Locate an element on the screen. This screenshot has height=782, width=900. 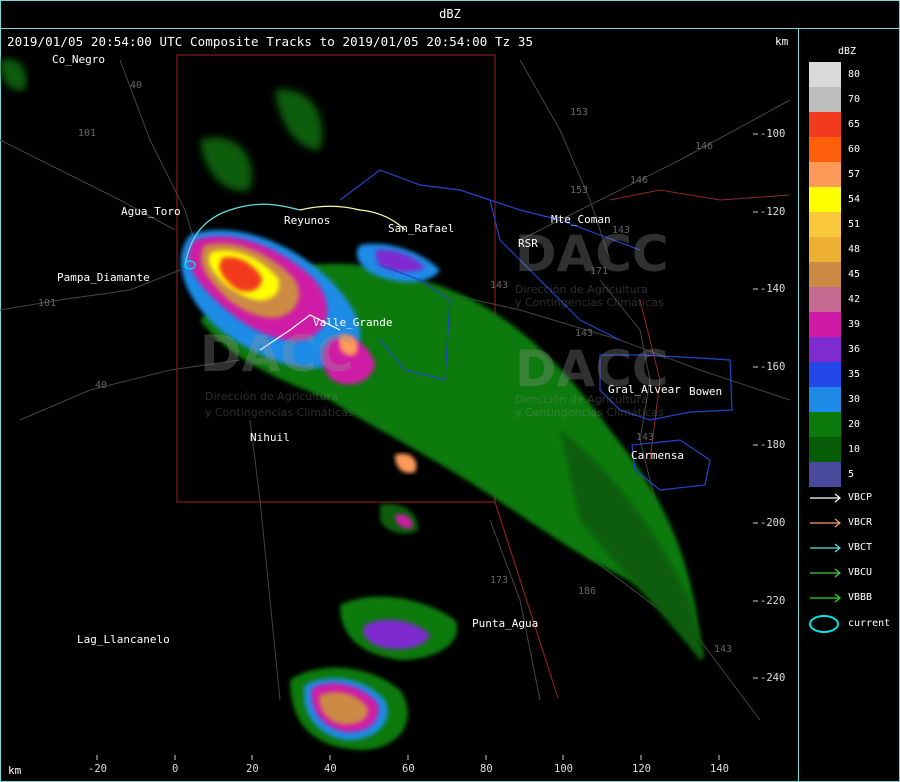
y-tick-label: -160 is located at coordinates (773, 367).